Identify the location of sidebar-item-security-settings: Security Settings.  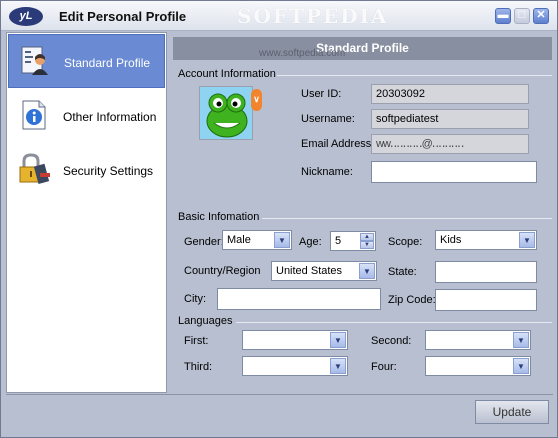
(86, 170).